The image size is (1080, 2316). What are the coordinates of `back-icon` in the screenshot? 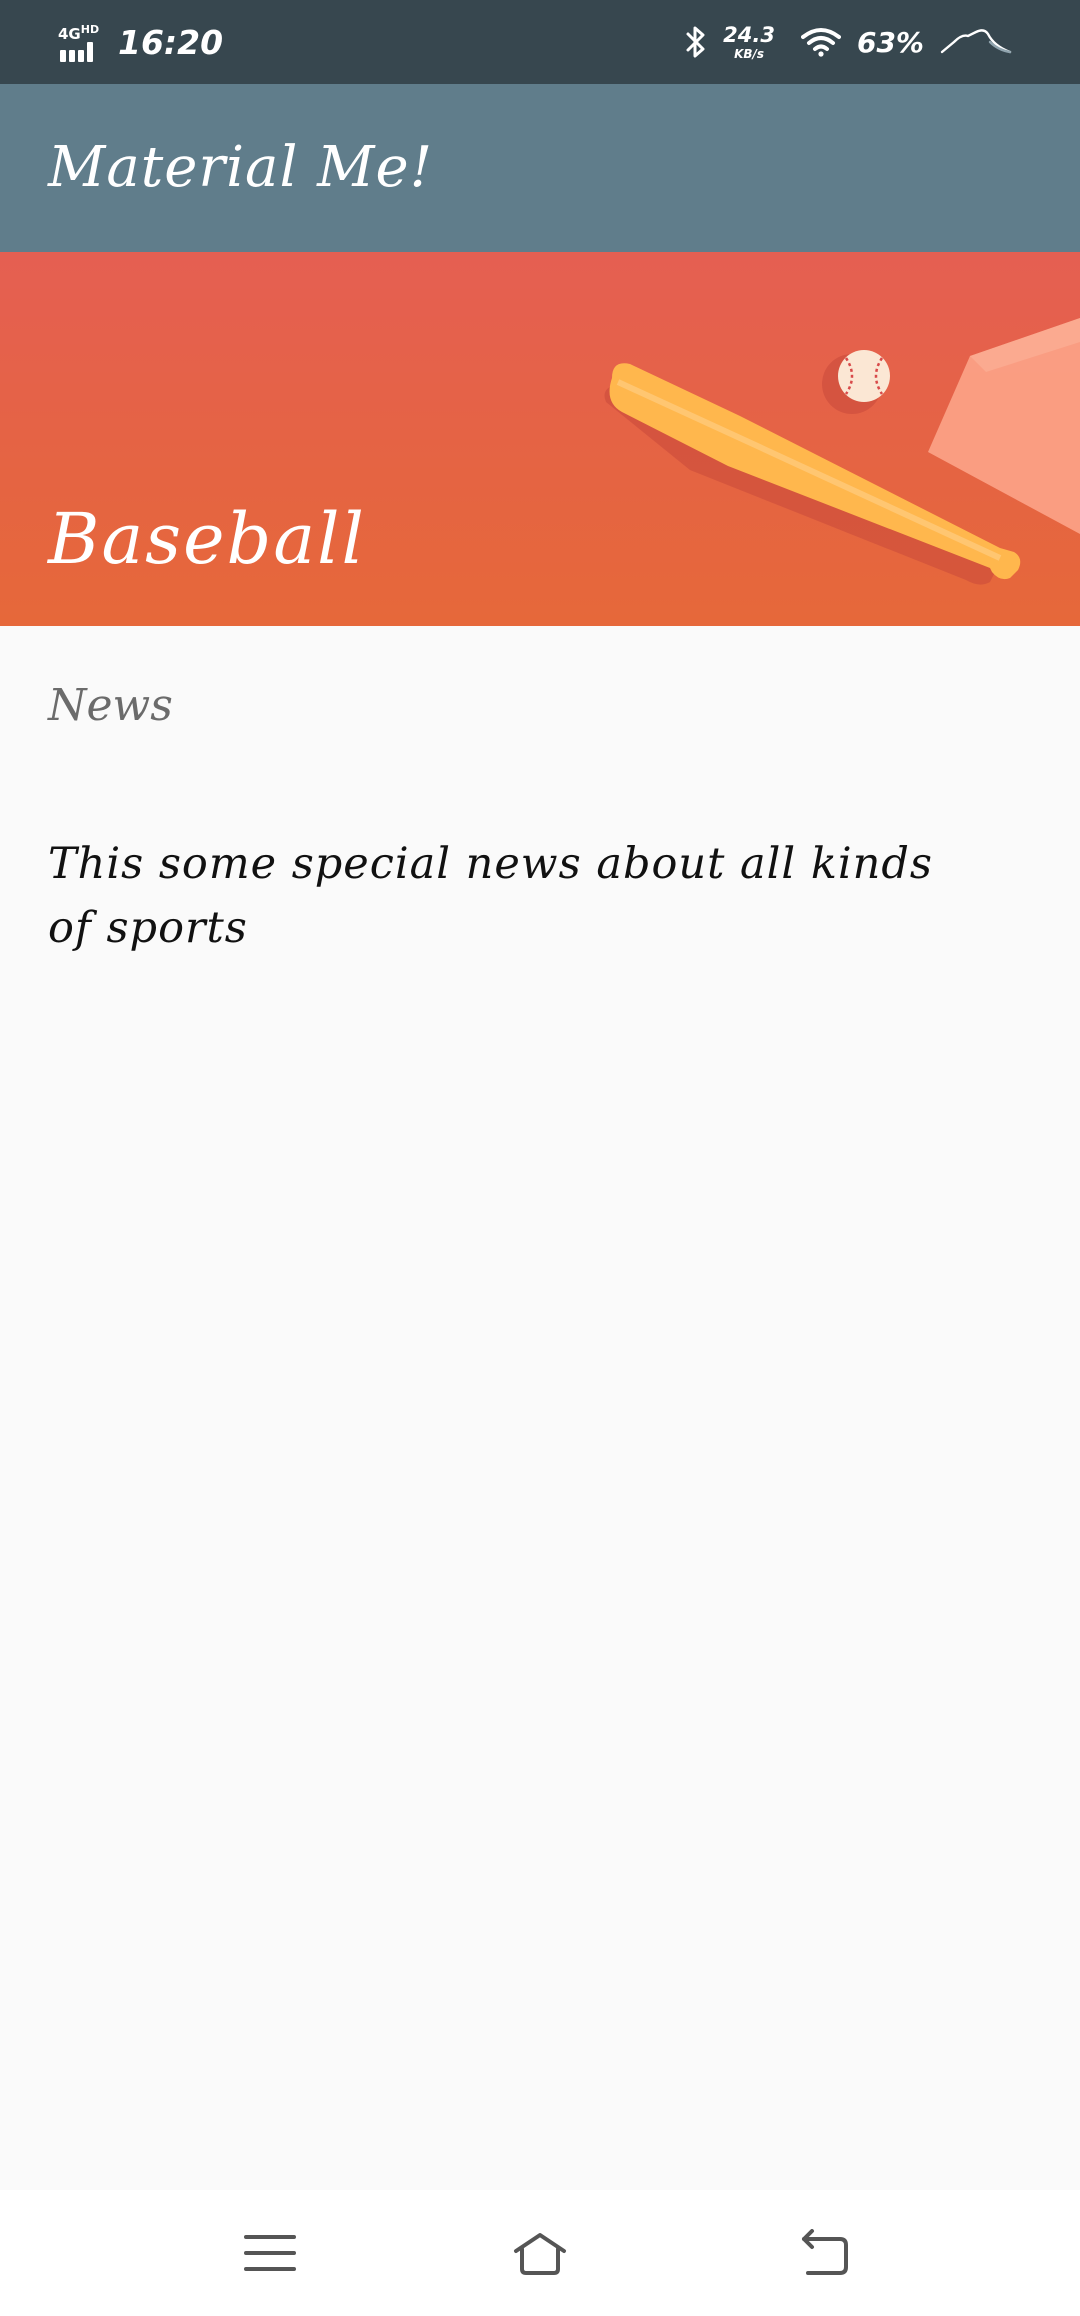 It's located at (825, 2252).